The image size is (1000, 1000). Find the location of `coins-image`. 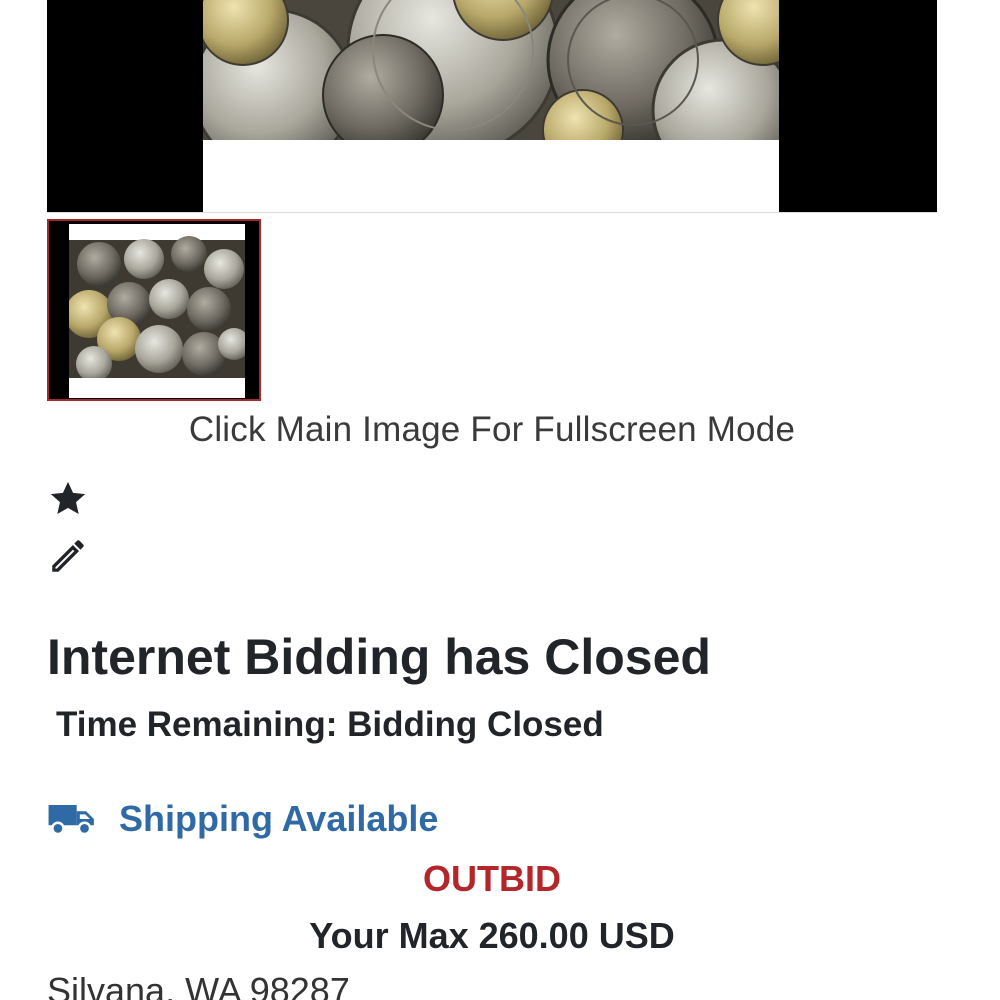

coins-image is located at coordinates (491, 106).